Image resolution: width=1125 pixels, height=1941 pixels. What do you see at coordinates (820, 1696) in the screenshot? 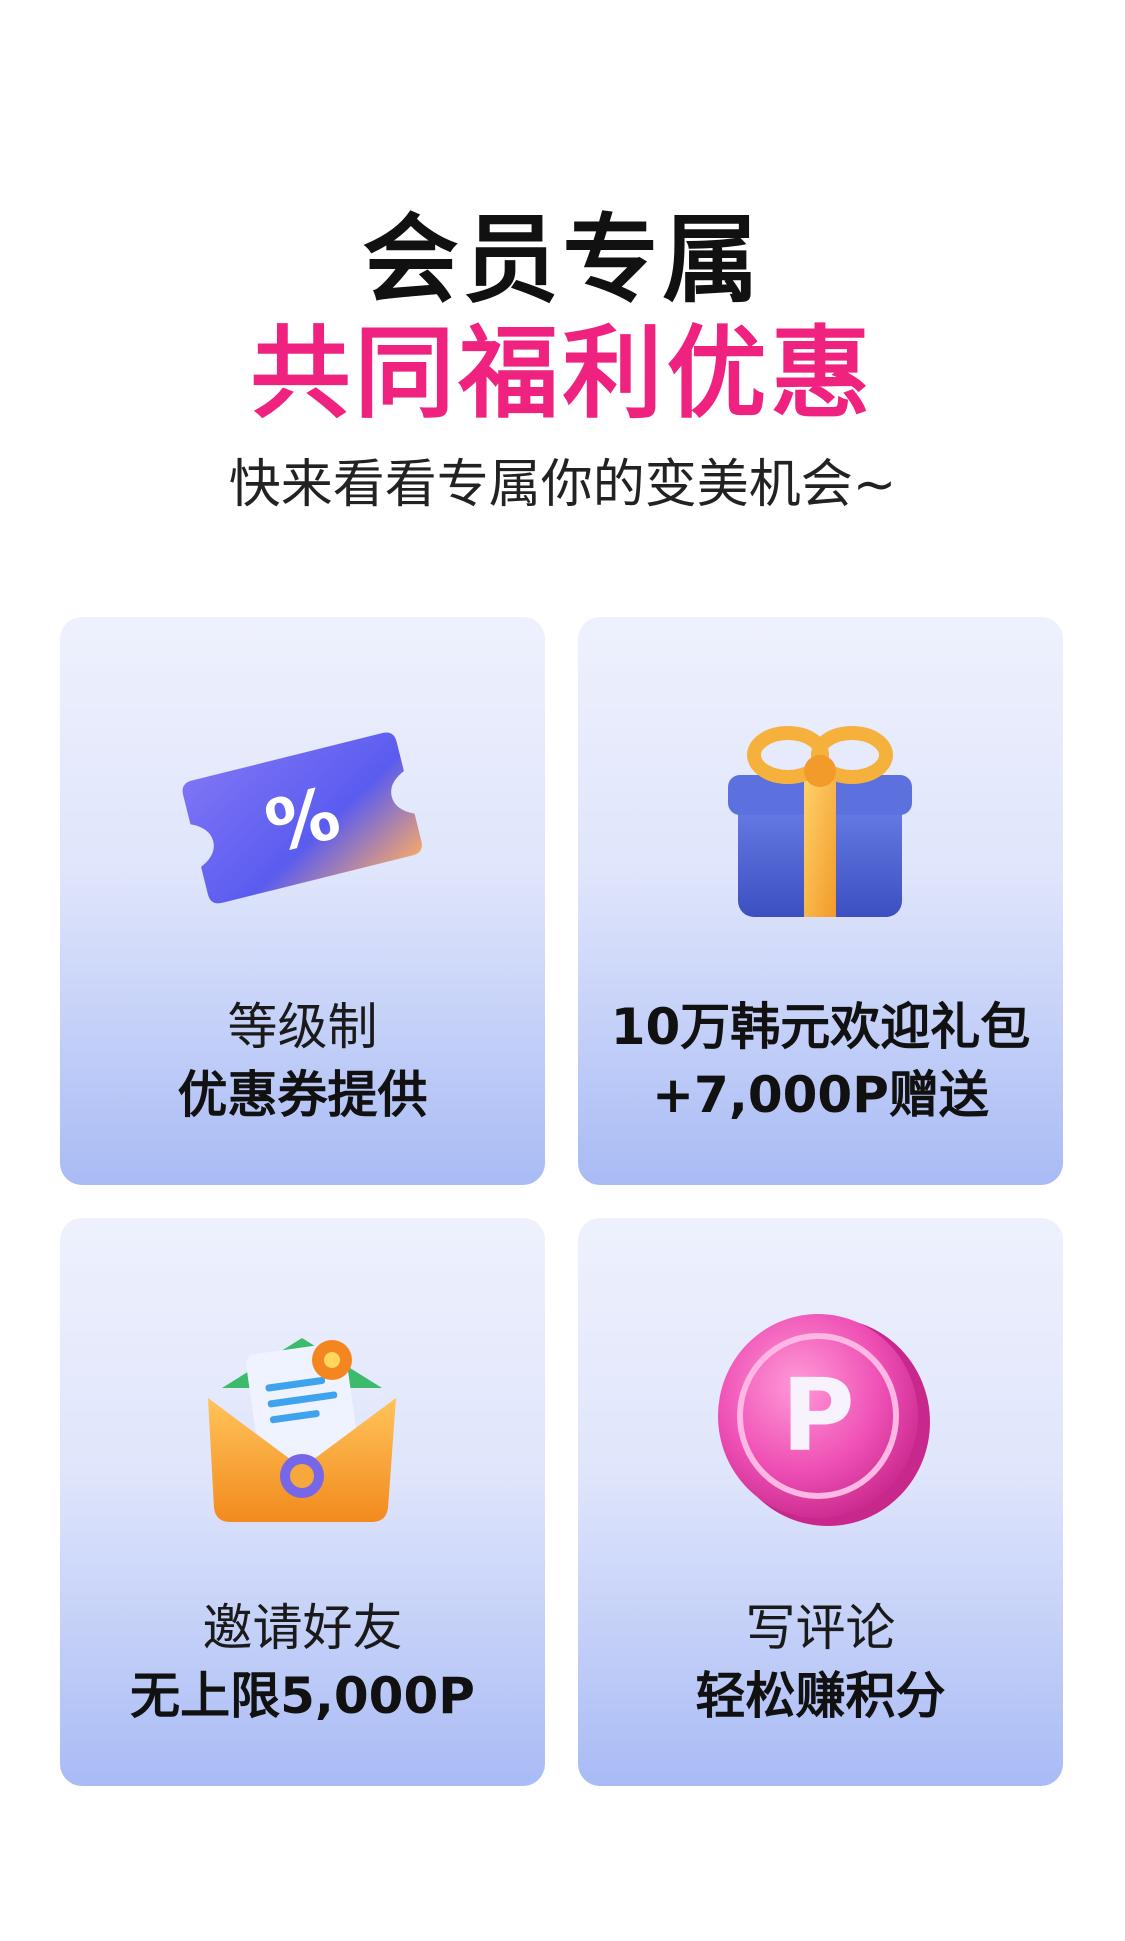
I see `benefit-description: 轻松赚积分` at bounding box center [820, 1696].